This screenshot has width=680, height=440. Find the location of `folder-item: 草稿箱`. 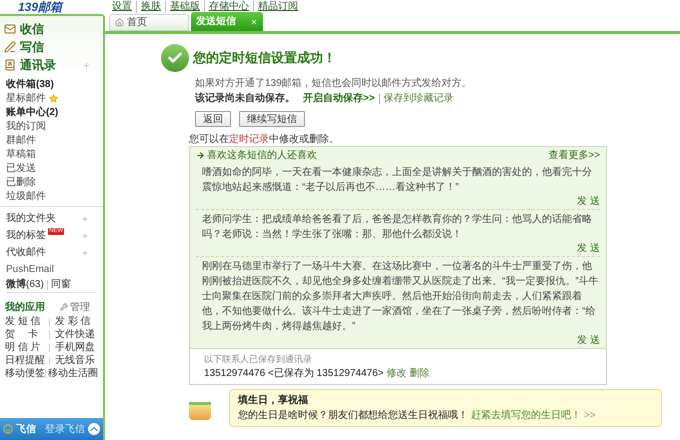

folder-item: 草稿箱 is located at coordinates (21, 154).